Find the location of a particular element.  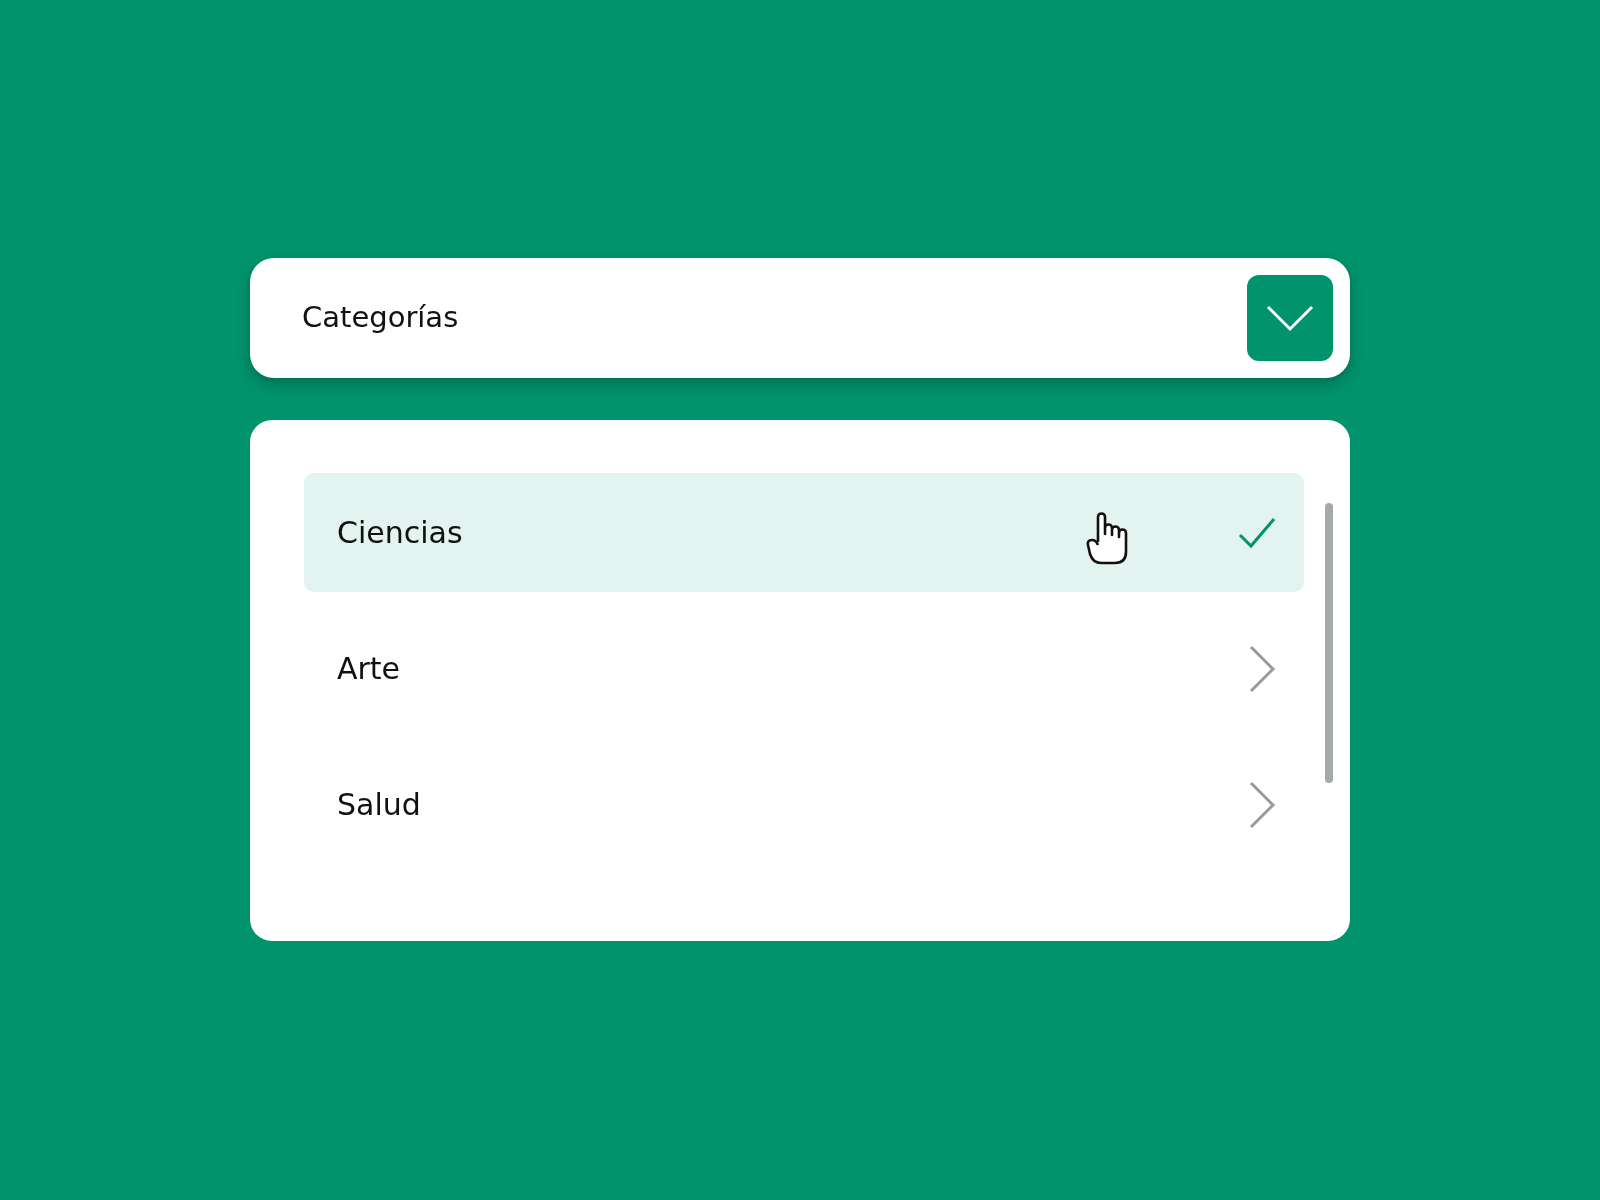

dropdown-field: Categorías is located at coordinates (800, 318).